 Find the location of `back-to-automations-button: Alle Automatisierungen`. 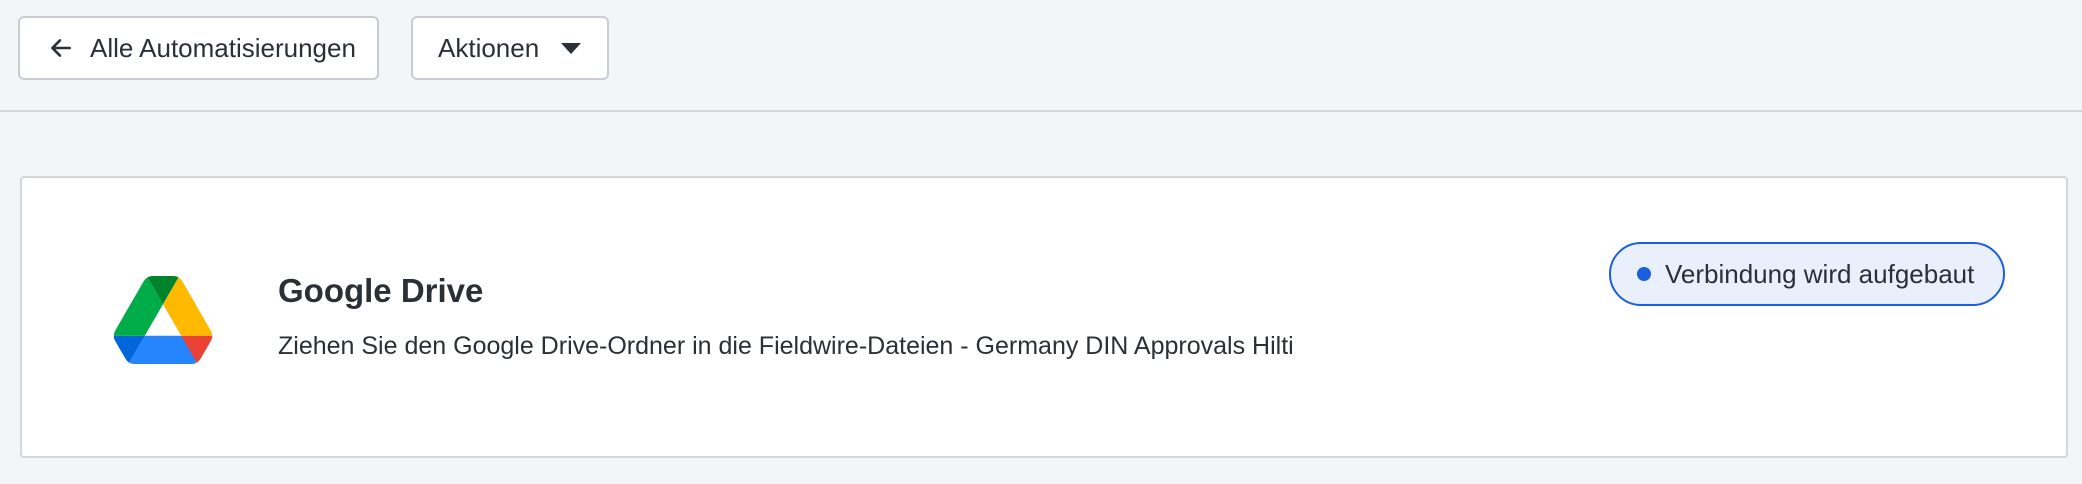

back-to-automations-button: Alle Automatisierungen is located at coordinates (198, 48).